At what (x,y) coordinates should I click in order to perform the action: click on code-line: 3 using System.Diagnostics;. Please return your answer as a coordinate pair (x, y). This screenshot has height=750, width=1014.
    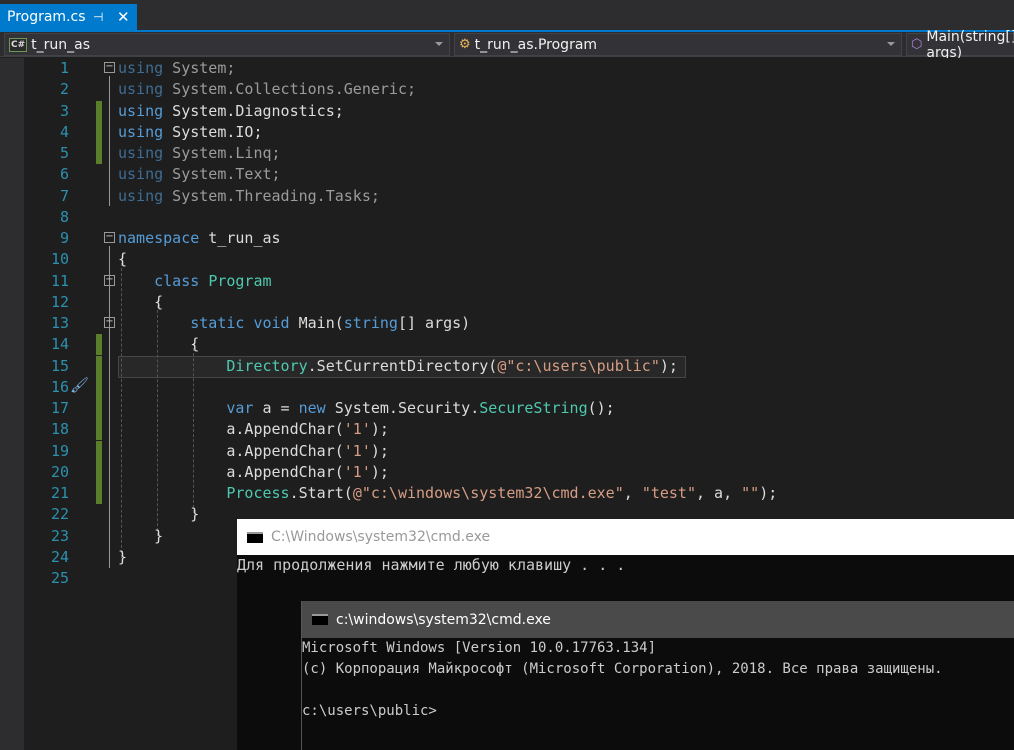
    Looking at the image, I should click on (519, 111).